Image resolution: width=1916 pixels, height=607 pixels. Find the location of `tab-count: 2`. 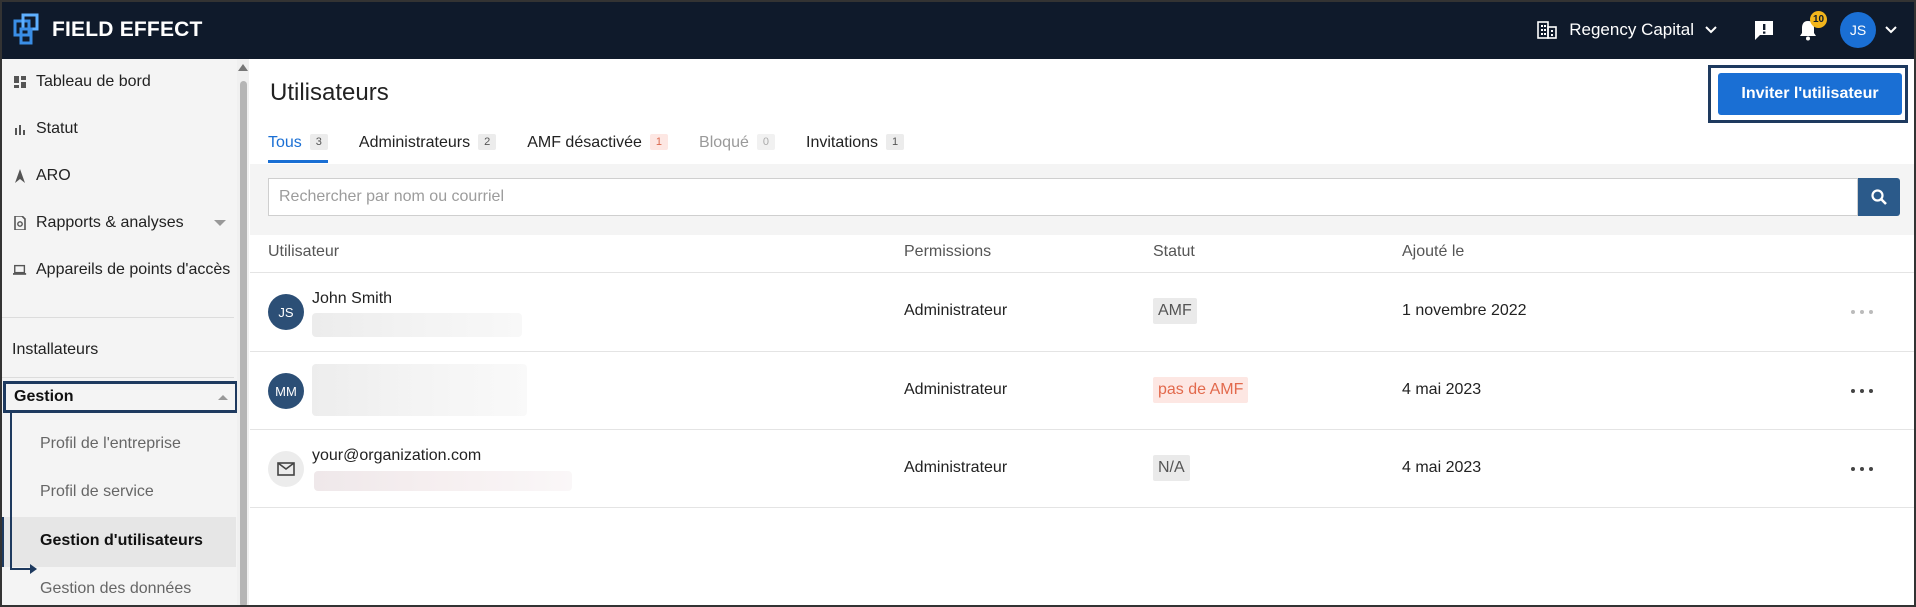

tab-count: 2 is located at coordinates (487, 142).